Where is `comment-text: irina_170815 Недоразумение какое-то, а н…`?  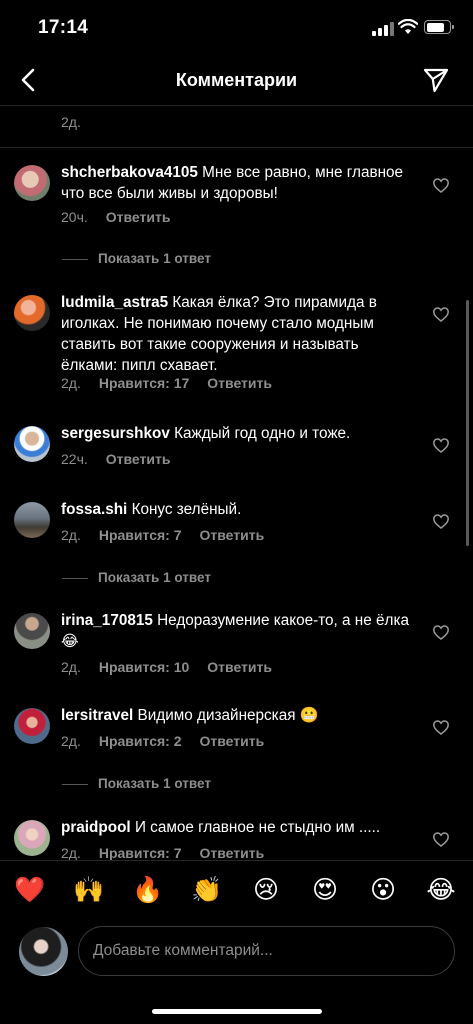
comment-text: irina_170815 Недоразумение какое-то, а н… is located at coordinates (237, 631).